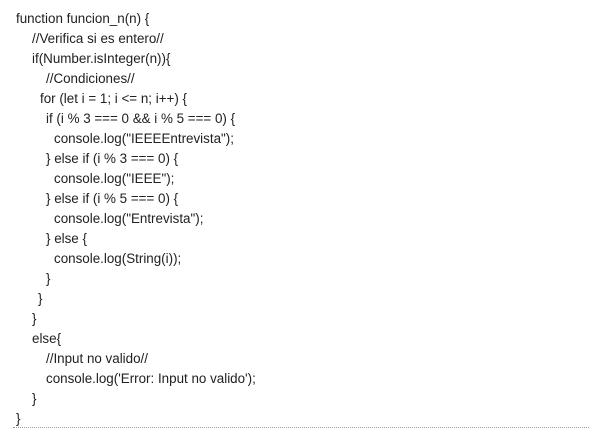 The height and width of the screenshot is (430, 592). I want to click on code-line: function funcion_n(n) {, so click(83, 18).